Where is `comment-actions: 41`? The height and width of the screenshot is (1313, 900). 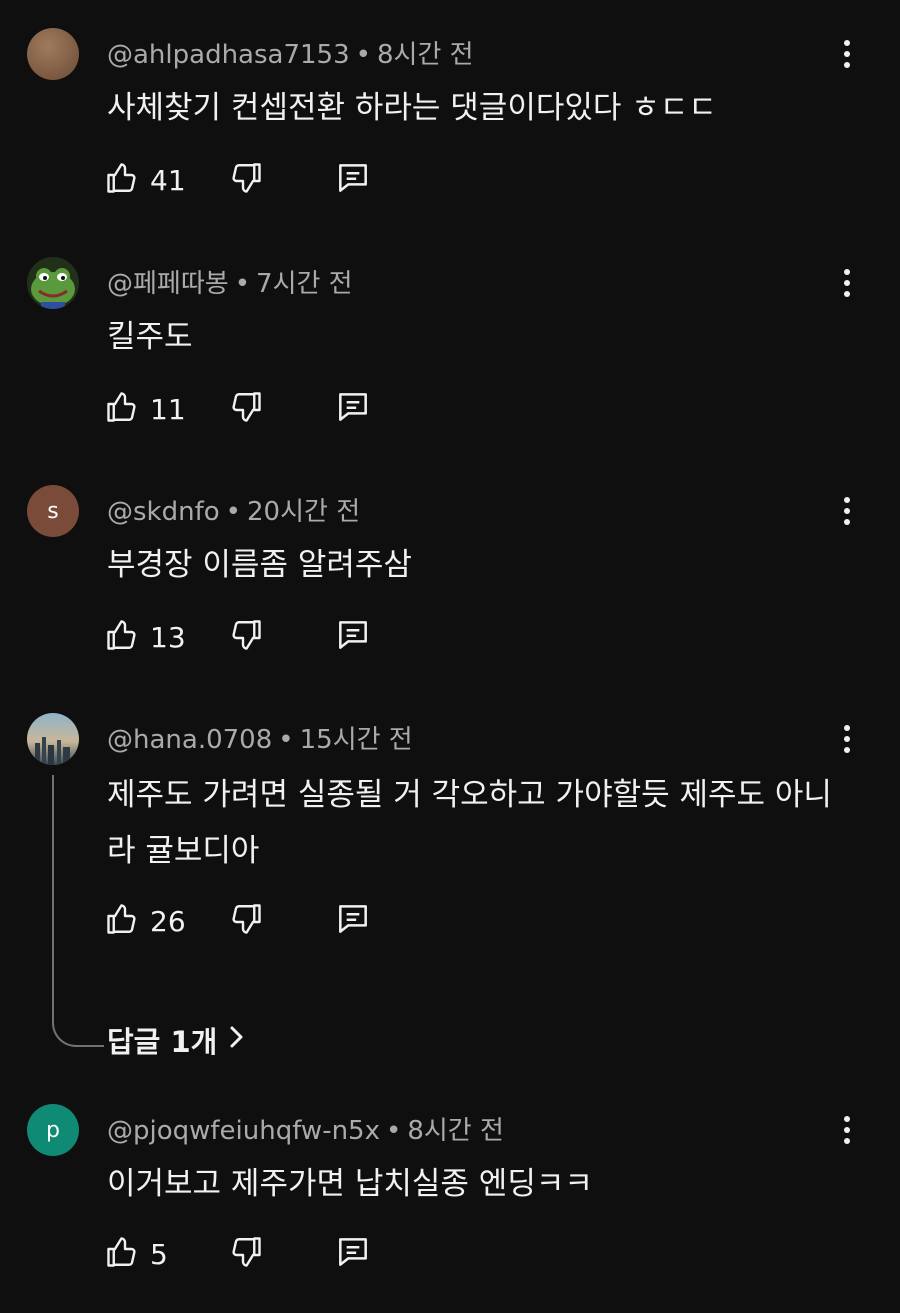
comment-actions: 41 is located at coordinates (254, 180).